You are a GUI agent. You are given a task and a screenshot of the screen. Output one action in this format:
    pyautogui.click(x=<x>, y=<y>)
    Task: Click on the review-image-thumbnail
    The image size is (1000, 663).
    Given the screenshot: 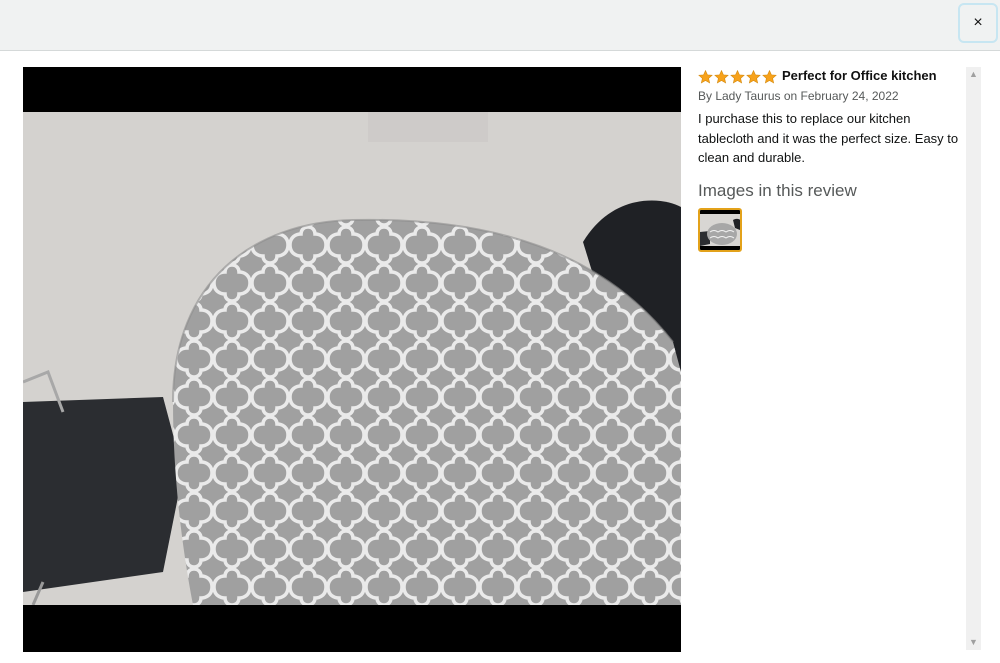 What is the action you would take?
    pyautogui.click(x=720, y=229)
    